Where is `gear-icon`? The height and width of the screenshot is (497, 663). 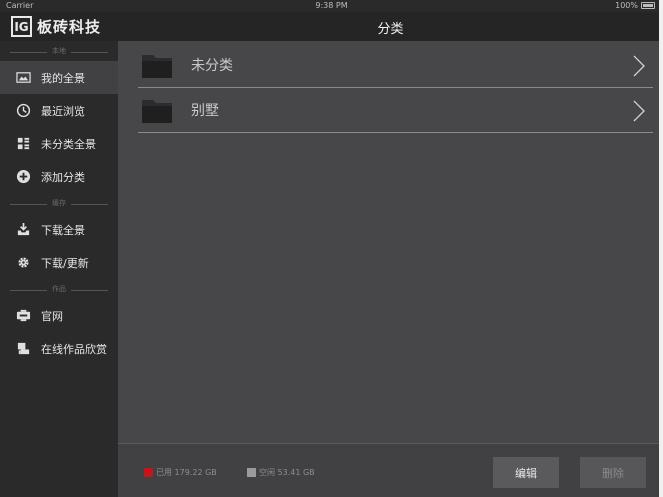
gear-icon is located at coordinates (23, 263).